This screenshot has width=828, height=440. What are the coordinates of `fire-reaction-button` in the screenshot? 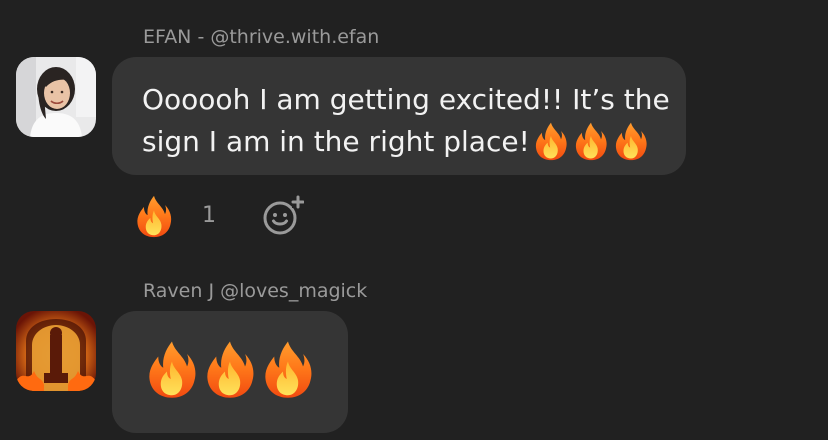 It's located at (154, 216).